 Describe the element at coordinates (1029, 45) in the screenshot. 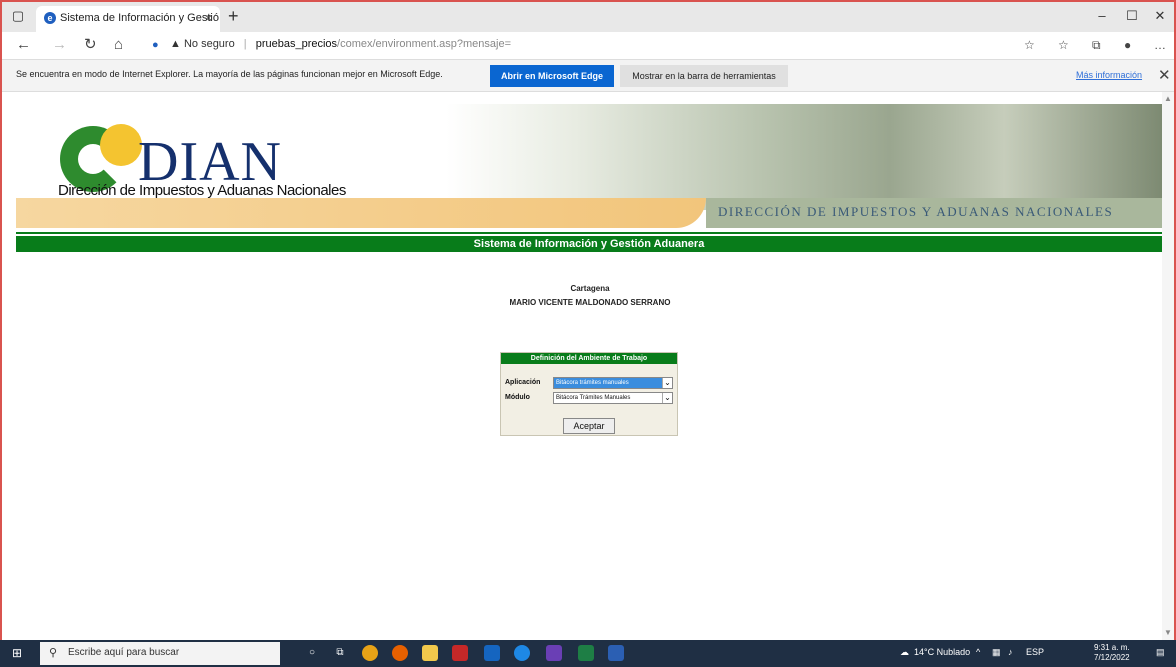

I see `favorite-add-icon: ☆` at that location.